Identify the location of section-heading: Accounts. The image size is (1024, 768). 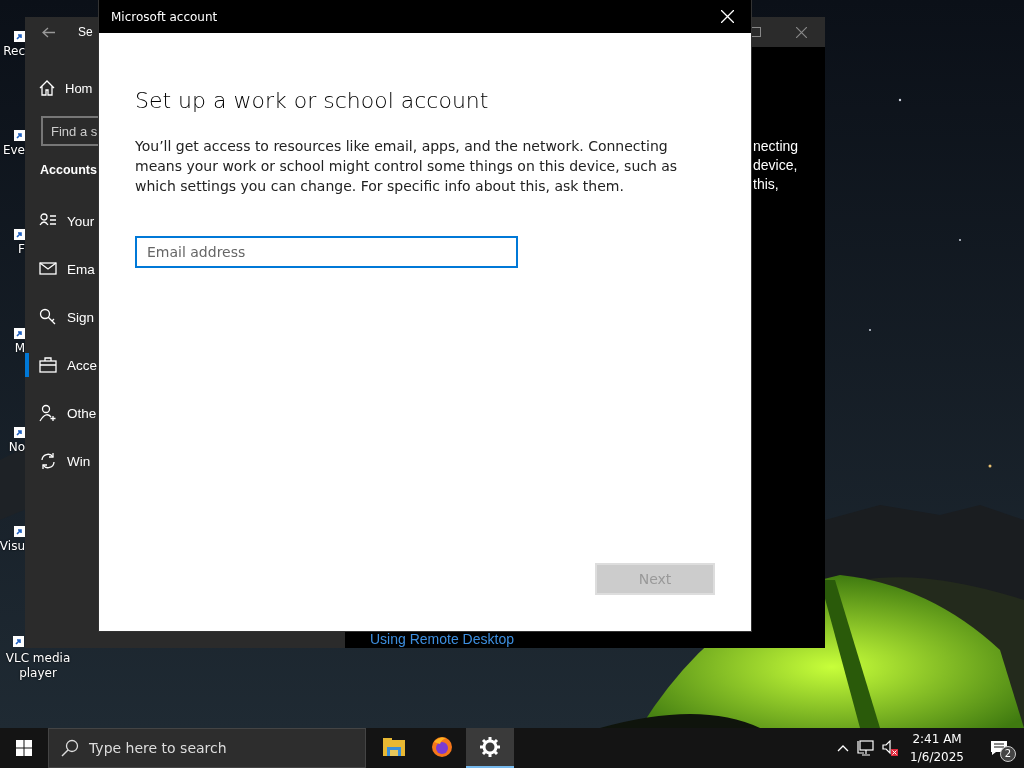
(68, 170).